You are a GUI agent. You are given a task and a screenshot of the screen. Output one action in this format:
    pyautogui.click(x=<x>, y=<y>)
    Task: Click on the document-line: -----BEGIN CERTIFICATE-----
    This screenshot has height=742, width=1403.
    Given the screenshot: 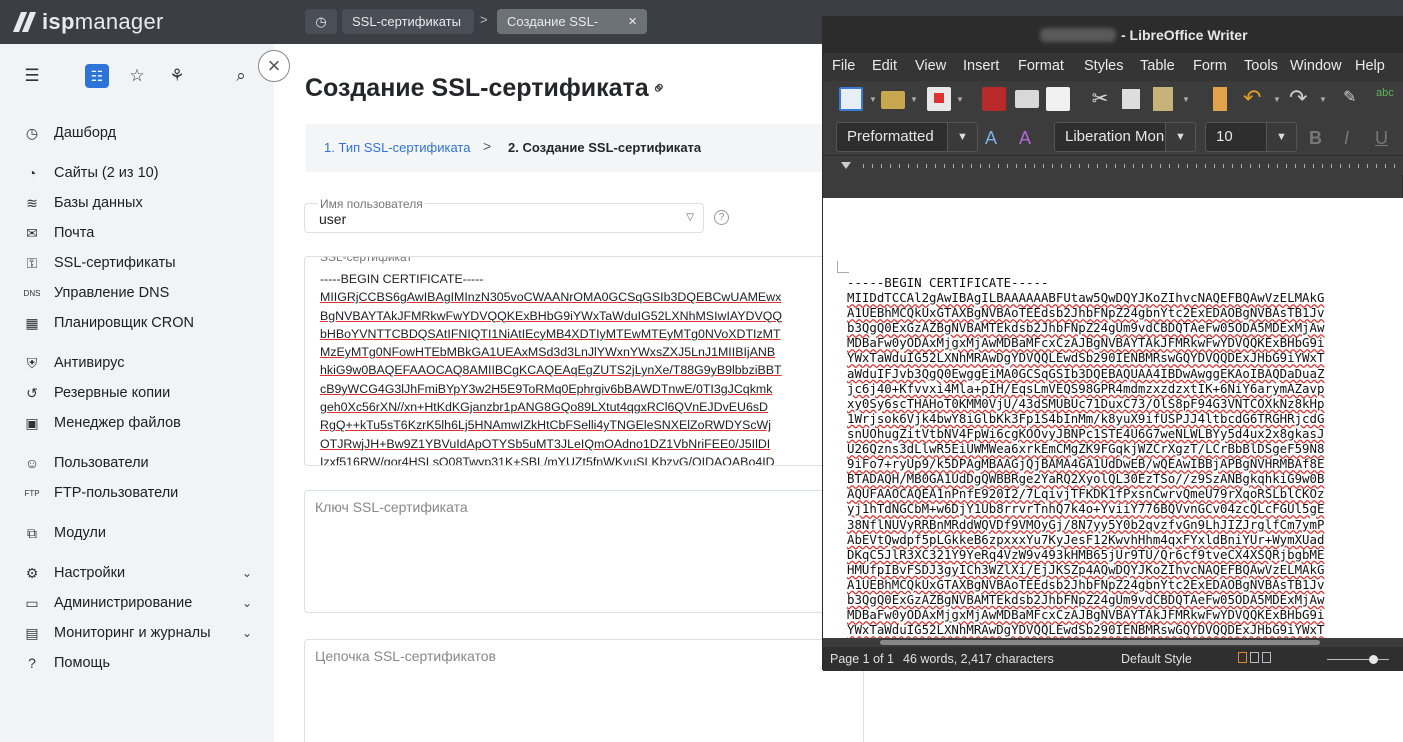 What is the action you would take?
    pyautogui.click(x=948, y=282)
    